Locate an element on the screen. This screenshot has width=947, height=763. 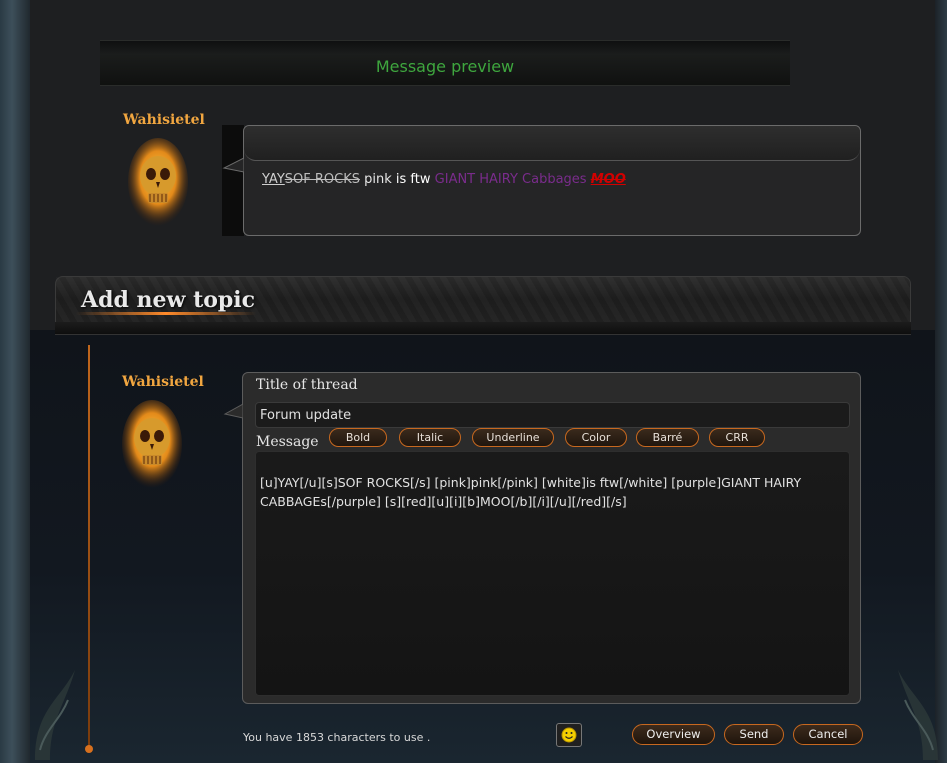
preview-post-topbar is located at coordinates (552, 143).